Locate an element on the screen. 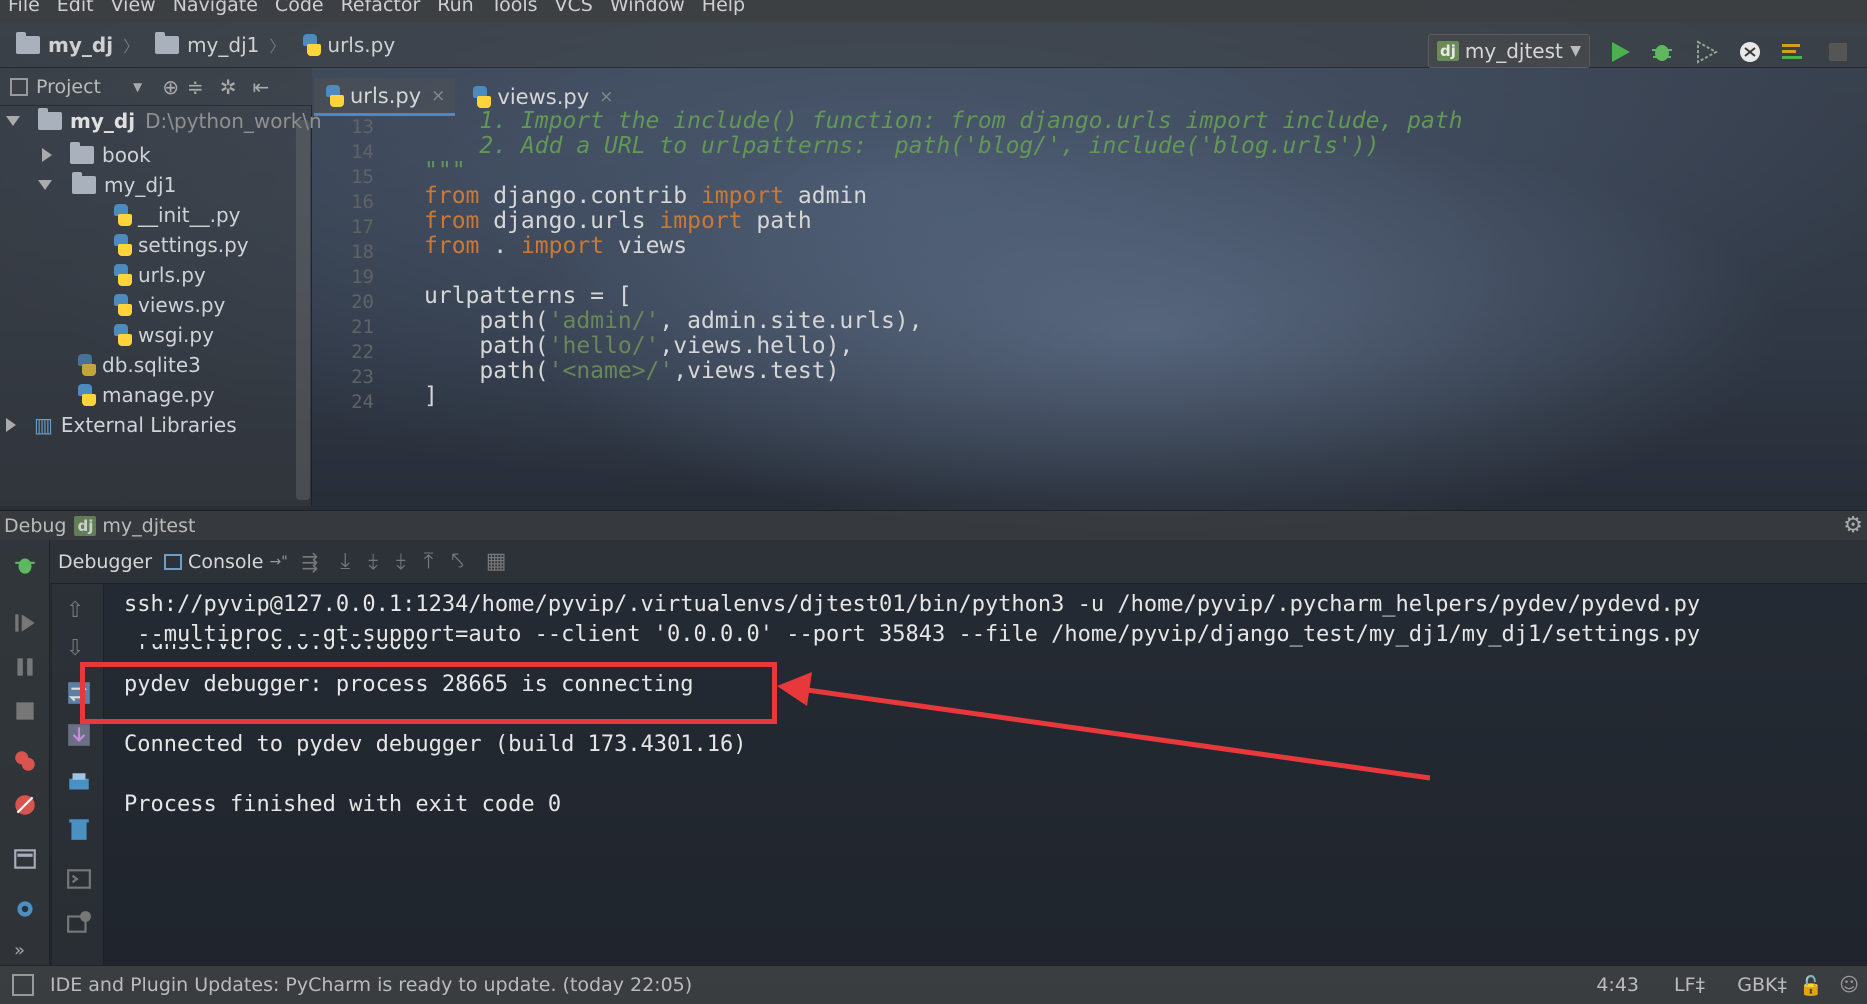 This screenshot has width=1867, height=1004. tree-item-my-dj: my_dj D:\python_work\n is located at coordinates (164, 121).